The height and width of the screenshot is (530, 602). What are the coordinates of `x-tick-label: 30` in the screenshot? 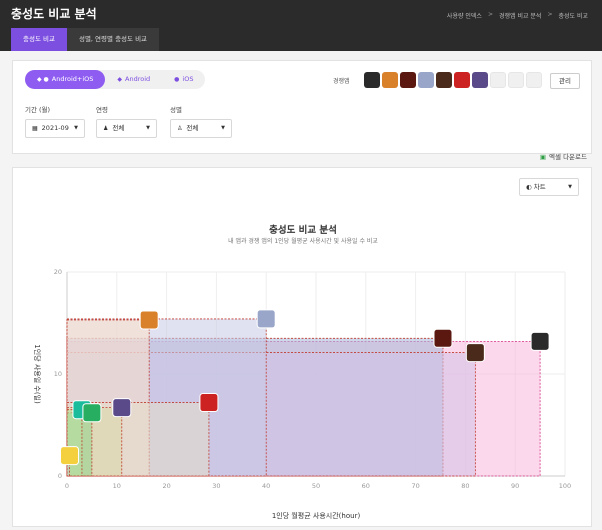 It's located at (216, 486).